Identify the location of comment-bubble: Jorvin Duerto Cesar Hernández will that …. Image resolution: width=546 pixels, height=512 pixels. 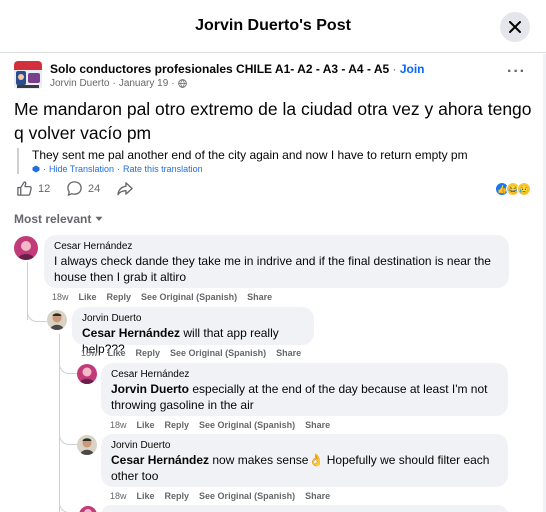
(193, 331).